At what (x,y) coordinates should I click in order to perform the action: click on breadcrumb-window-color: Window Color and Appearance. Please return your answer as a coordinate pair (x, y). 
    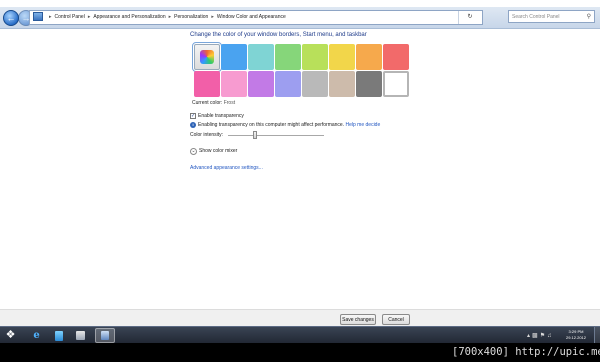
    Looking at the image, I should click on (251, 17).